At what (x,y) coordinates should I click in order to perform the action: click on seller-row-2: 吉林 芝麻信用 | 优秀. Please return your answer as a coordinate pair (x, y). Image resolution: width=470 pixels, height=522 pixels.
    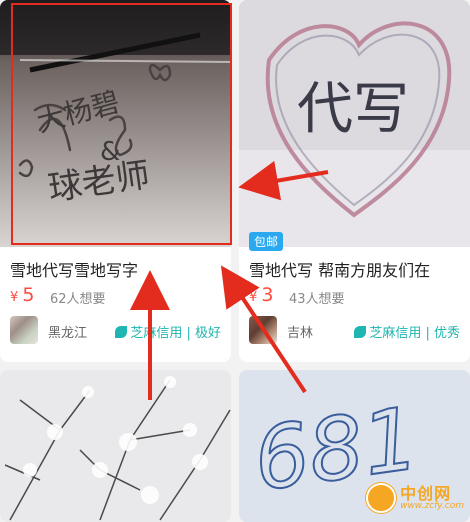
    Looking at the image, I should click on (354, 331).